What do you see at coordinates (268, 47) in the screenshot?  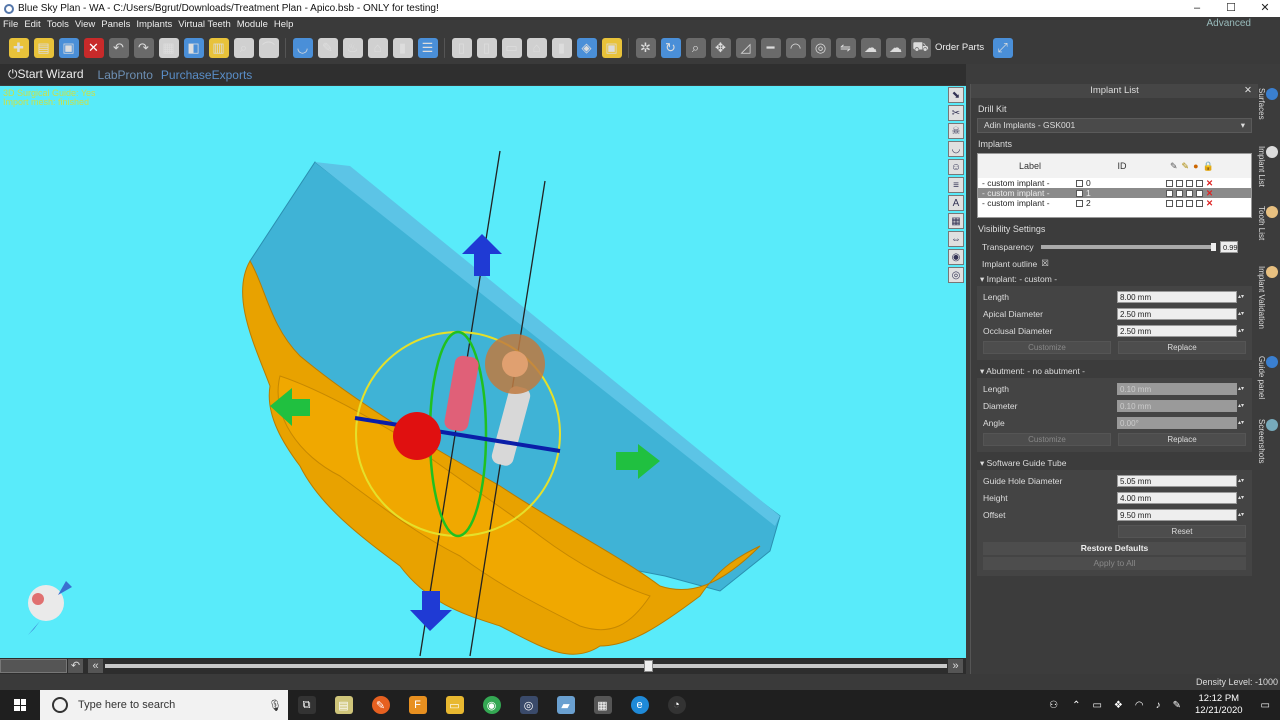 I see `curve-icon: ⌒` at bounding box center [268, 47].